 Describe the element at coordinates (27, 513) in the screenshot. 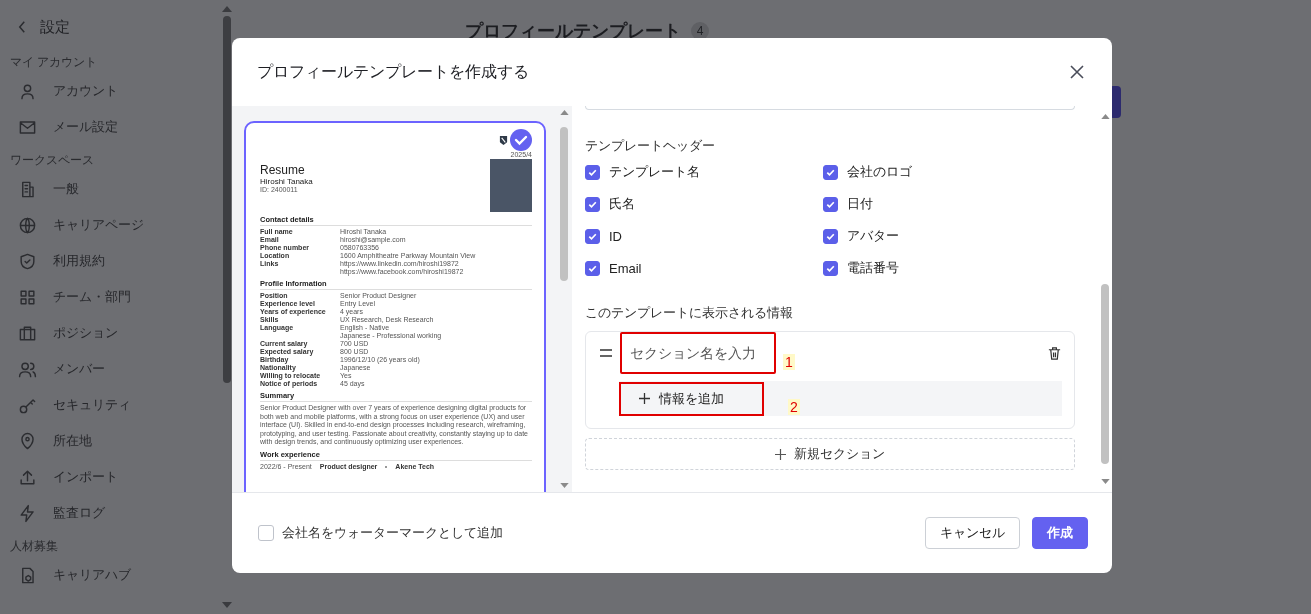

I see `lightning-icon` at that location.